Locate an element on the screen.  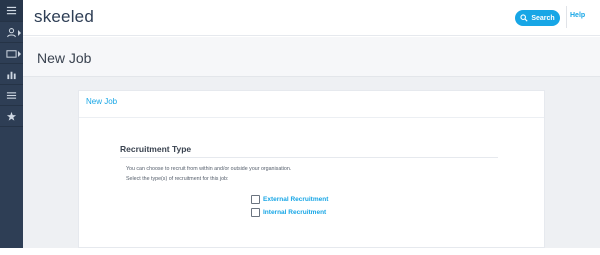
internal-recruitment-option: Internal Recruitment is located at coordinates (288, 212).